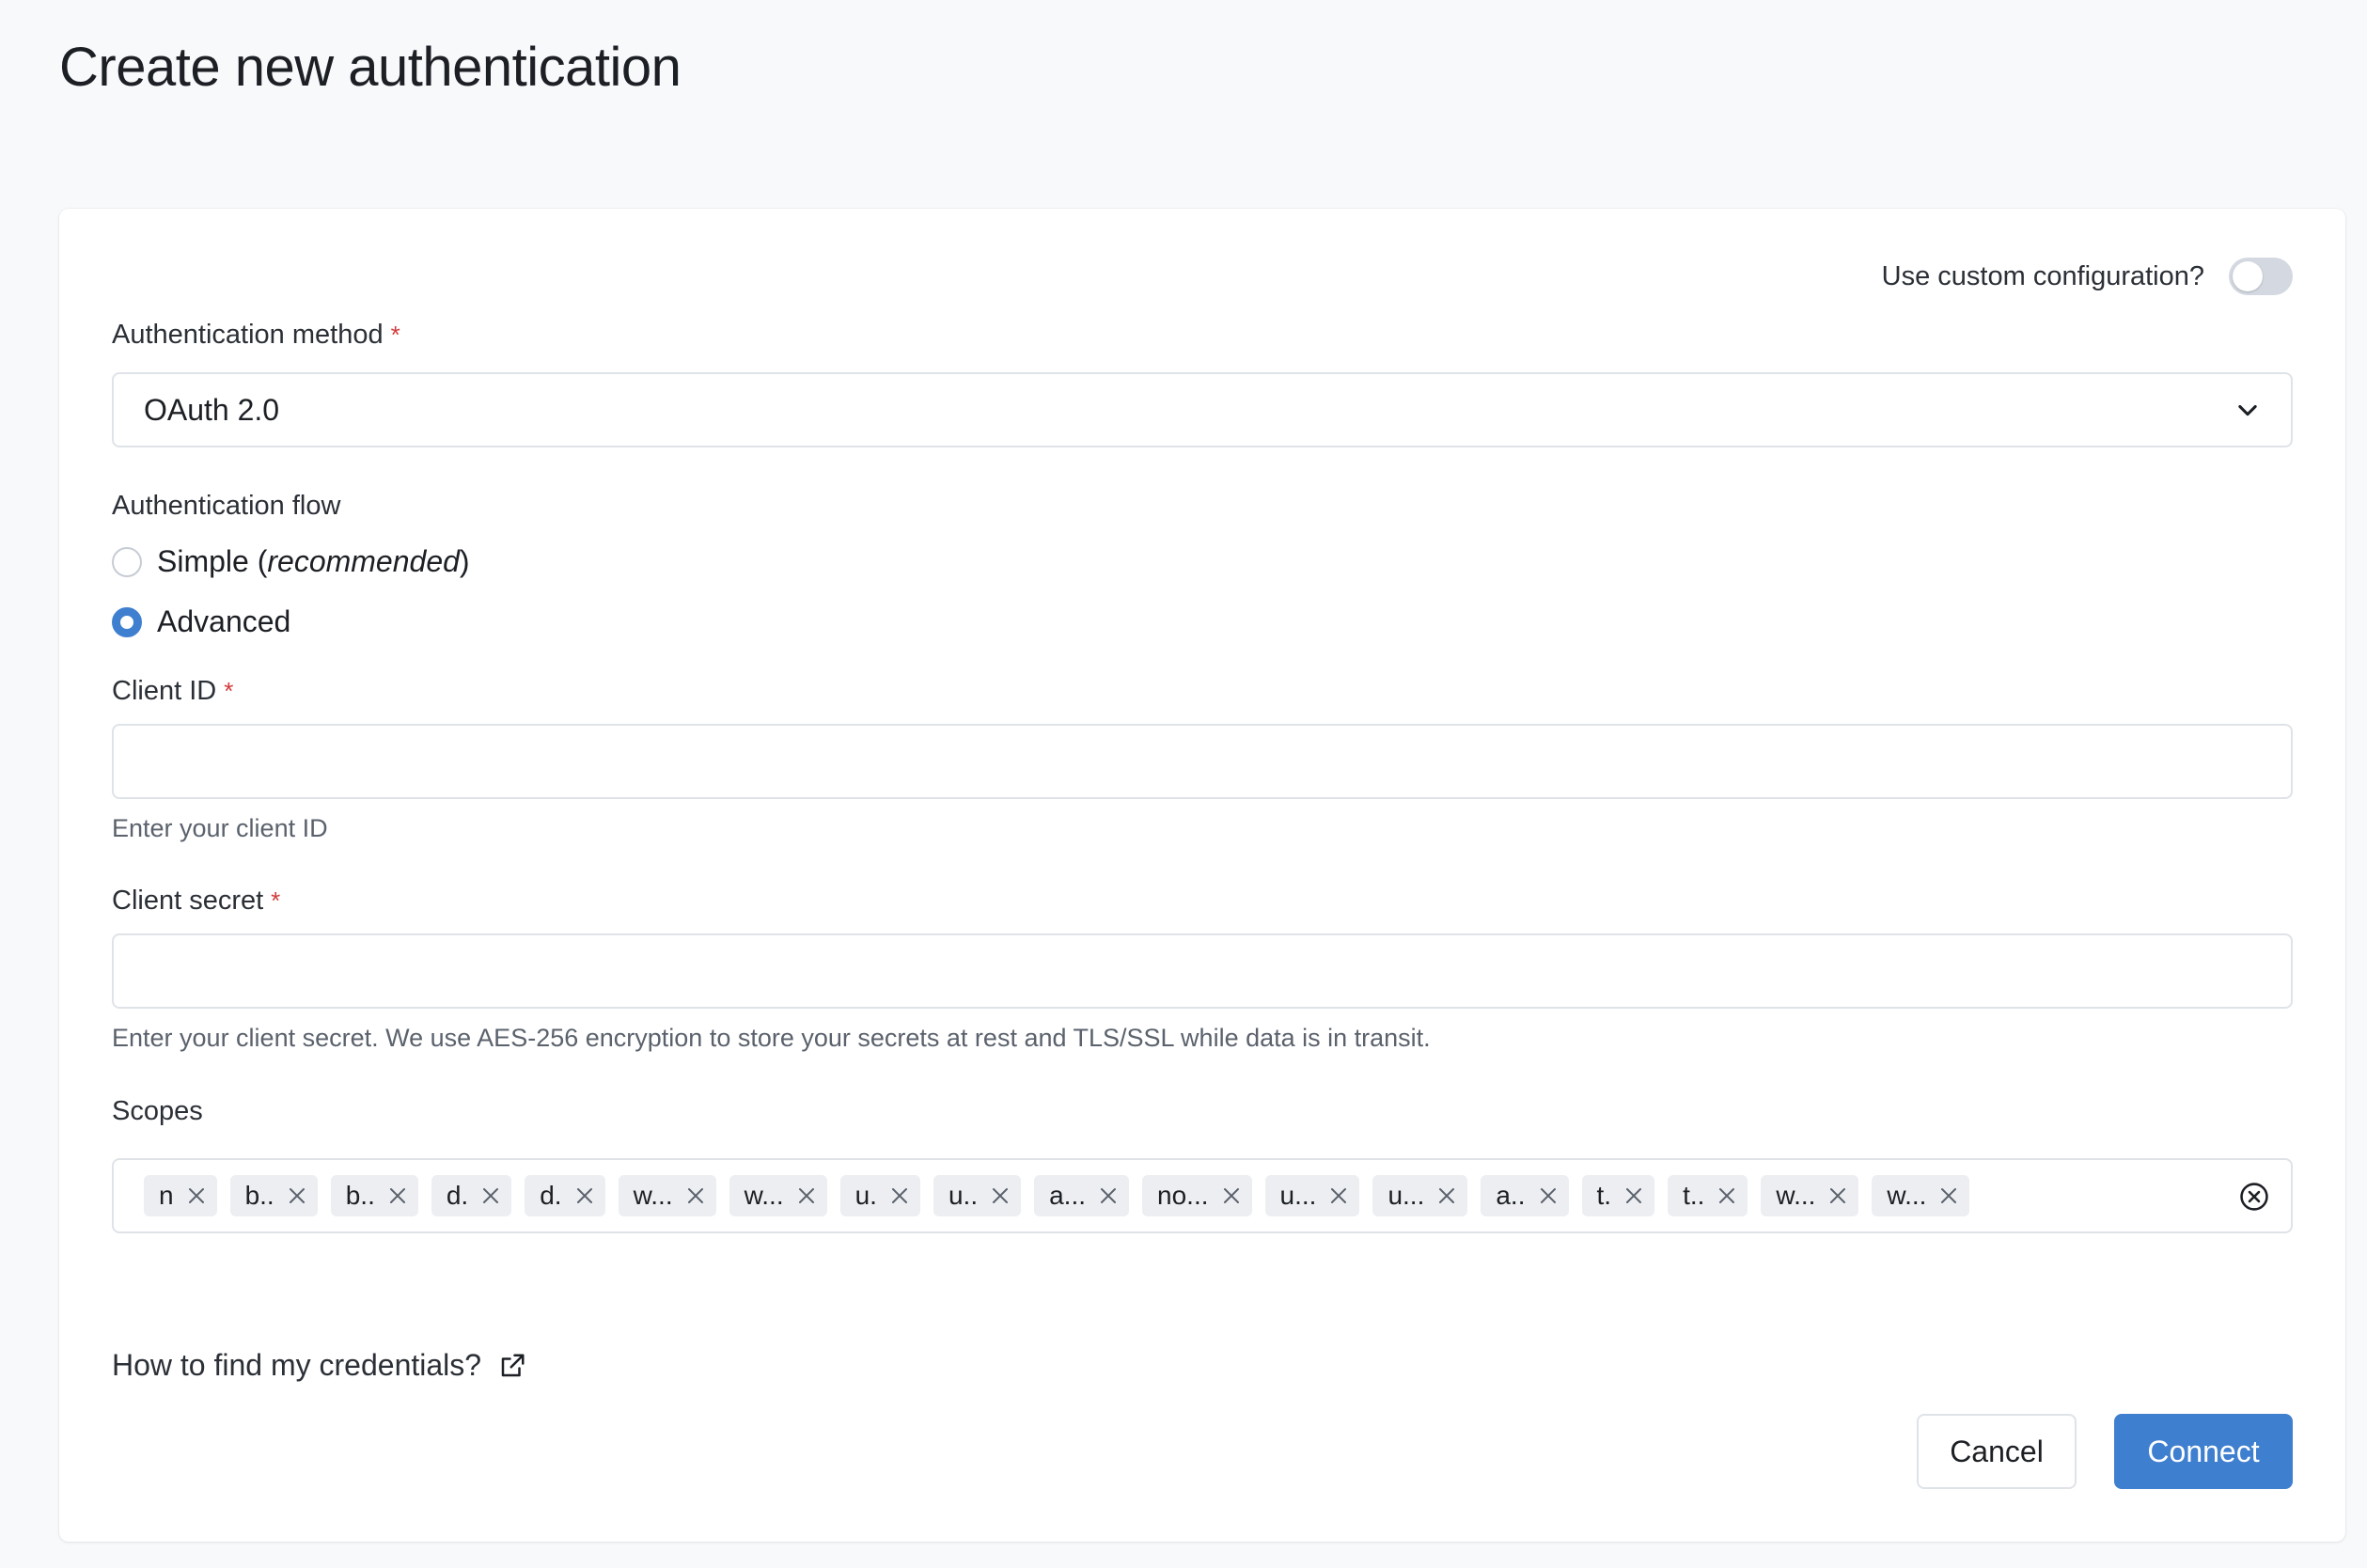 This screenshot has height=1568, width=2367. I want to click on radio-advanced: Advanced, so click(201, 621).